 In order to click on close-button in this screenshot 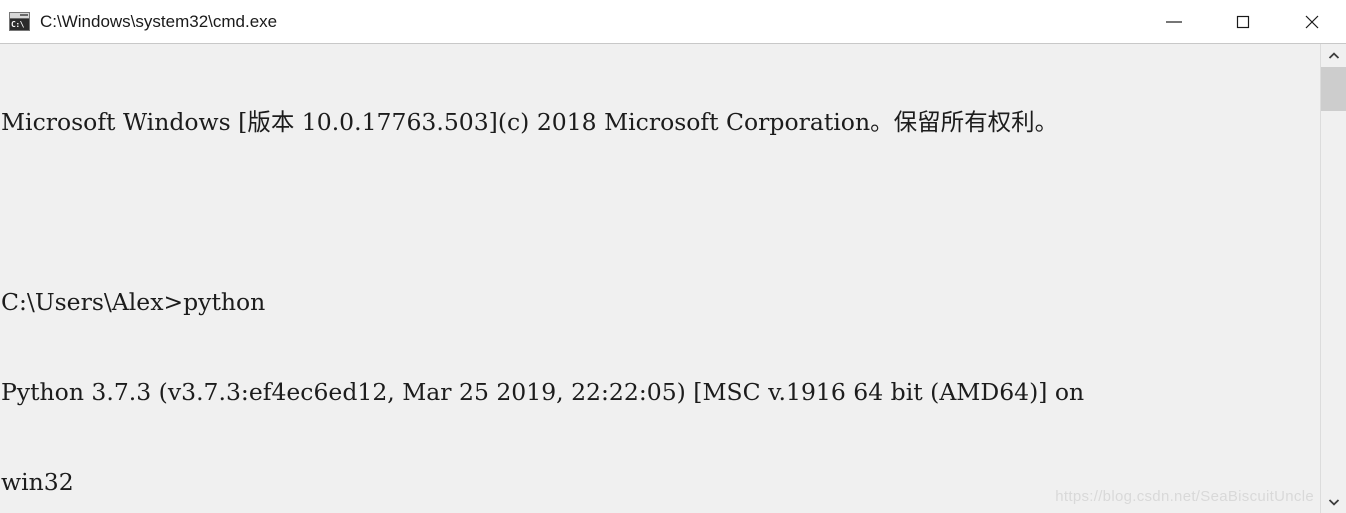, I will do `click(1311, 22)`.